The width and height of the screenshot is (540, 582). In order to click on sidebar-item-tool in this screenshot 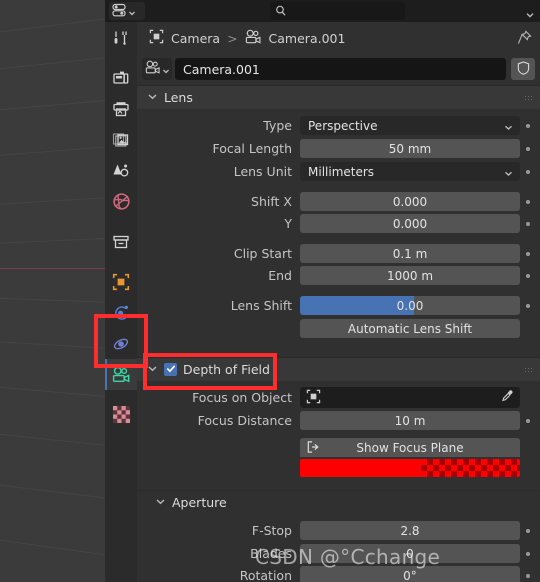, I will do `click(121, 37)`.